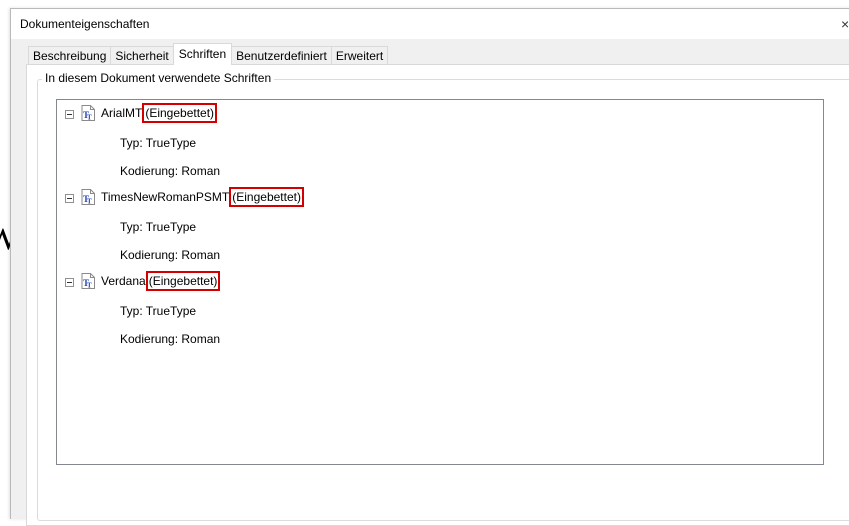  I want to click on font-name: ArialMT, so click(122, 113).